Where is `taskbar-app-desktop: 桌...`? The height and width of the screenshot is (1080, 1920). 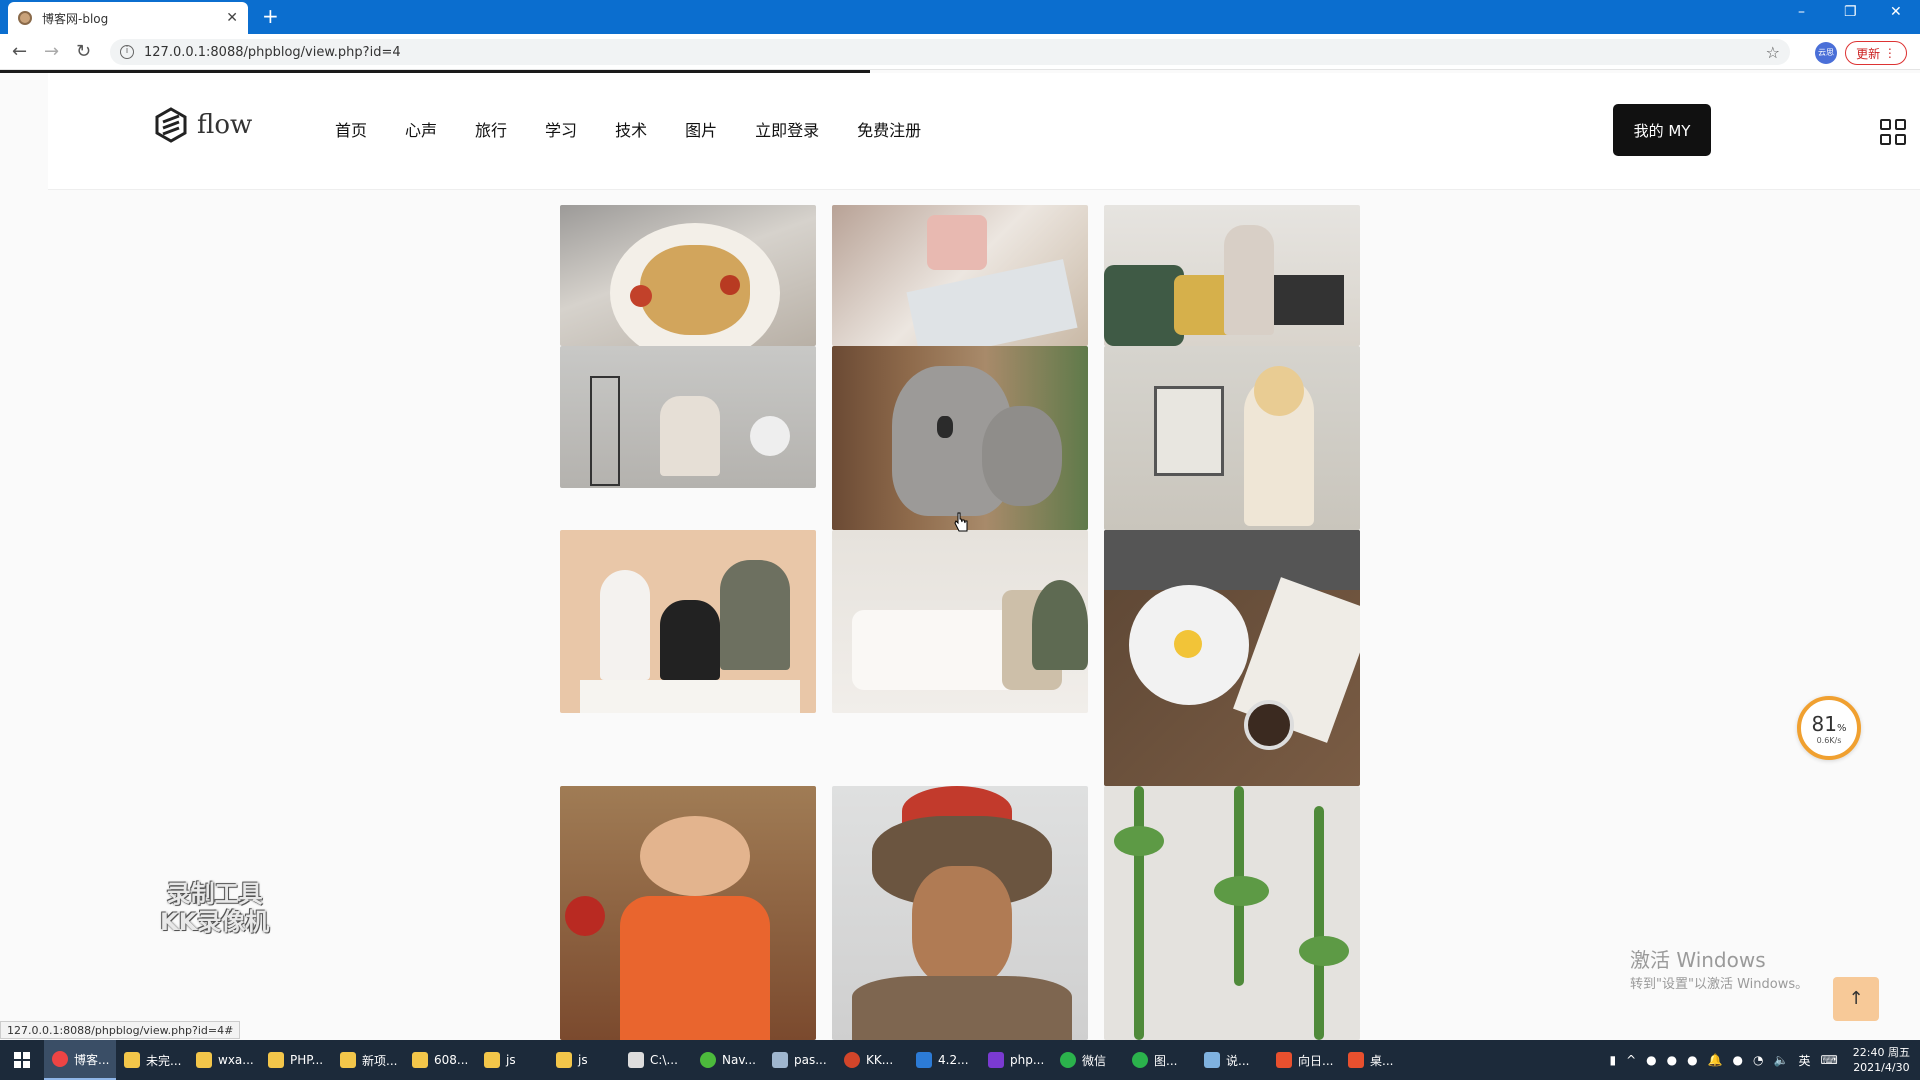 taskbar-app-desktop: 桌... is located at coordinates (1376, 1060).